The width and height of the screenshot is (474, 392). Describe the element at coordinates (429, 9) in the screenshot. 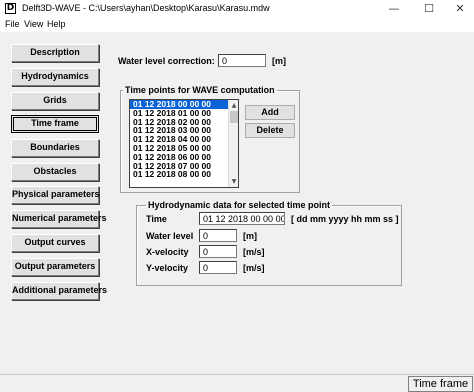

I see `maximize-icon: ☐` at that location.